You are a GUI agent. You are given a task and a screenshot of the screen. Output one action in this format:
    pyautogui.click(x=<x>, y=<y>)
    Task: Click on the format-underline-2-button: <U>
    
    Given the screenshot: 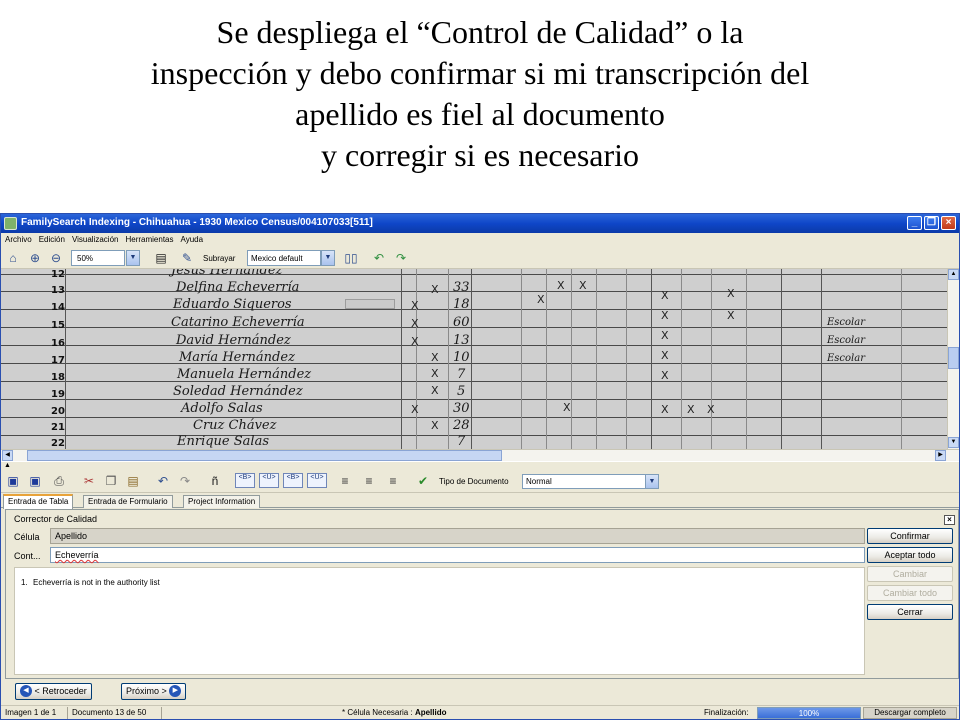 What is the action you would take?
    pyautogui.click(x=317, y=480)
    